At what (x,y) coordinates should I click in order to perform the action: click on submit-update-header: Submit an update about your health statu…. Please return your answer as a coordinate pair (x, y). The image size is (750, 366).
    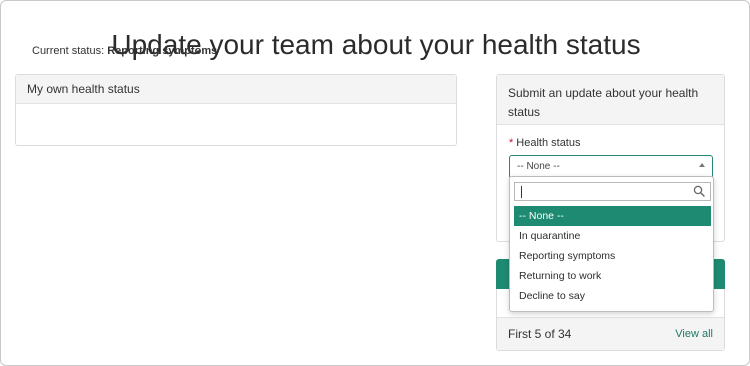
    Looking at the image, I should click on (610, 100).